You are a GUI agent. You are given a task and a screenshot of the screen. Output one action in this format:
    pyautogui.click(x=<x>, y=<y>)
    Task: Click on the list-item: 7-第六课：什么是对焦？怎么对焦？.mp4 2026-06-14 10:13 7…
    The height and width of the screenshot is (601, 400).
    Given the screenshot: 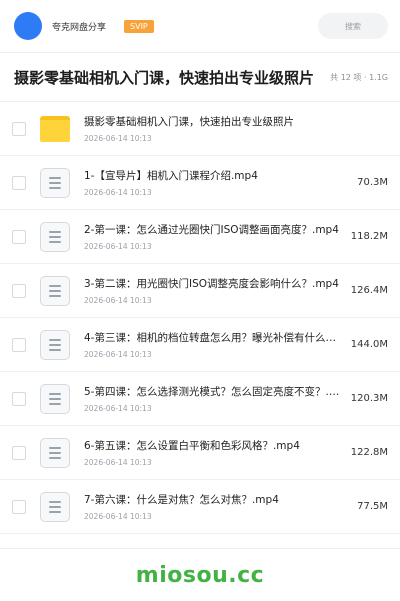 What is the action you would take?
    pyautogui.click(x=200, y=507)
    